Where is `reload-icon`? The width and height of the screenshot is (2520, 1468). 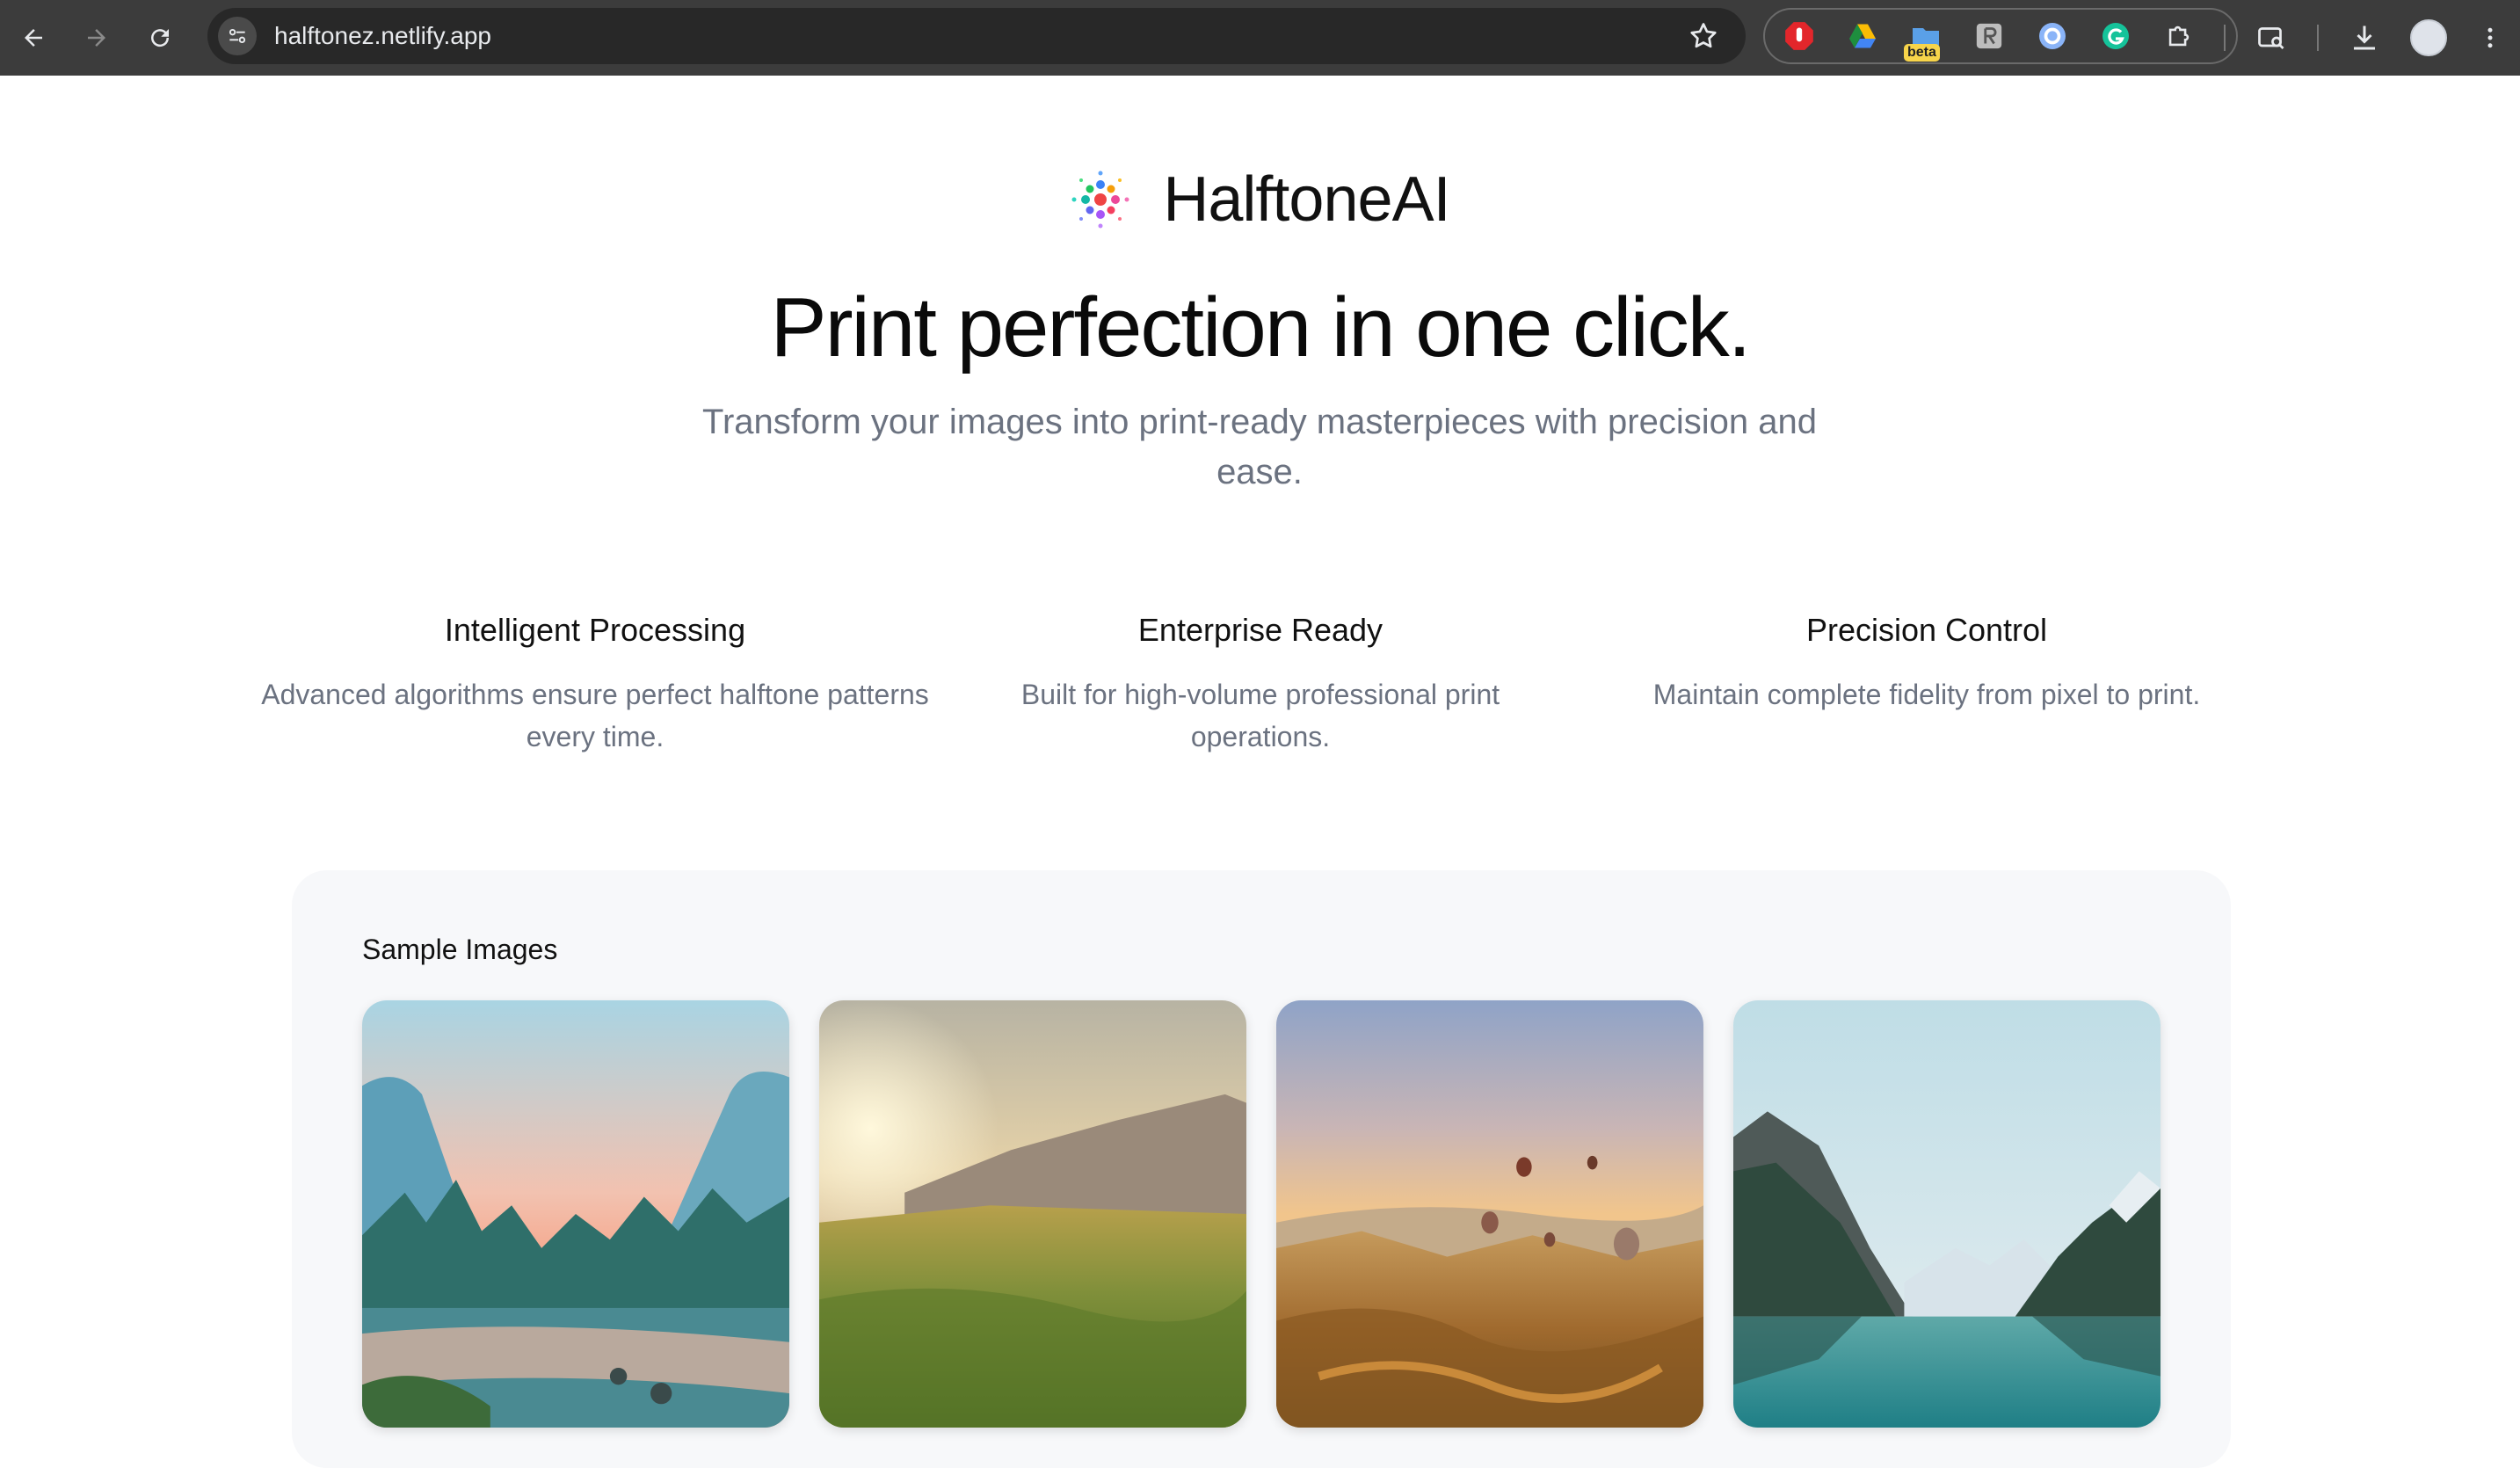
reload-icon is located at coordinates (160, 38).